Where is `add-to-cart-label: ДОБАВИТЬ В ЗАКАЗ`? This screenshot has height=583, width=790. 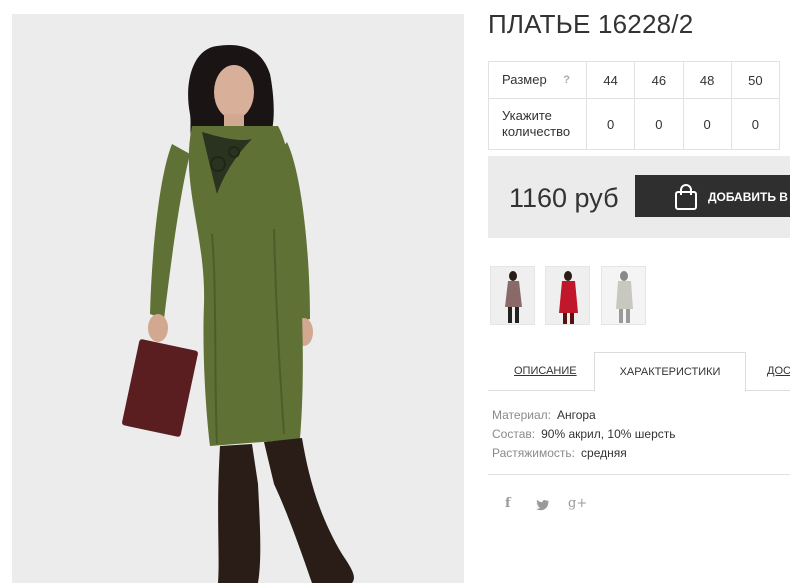
add-to-cart-label: ДОБАВИТЬ В ЗАКАЗ is located at coordinates (749, 197).